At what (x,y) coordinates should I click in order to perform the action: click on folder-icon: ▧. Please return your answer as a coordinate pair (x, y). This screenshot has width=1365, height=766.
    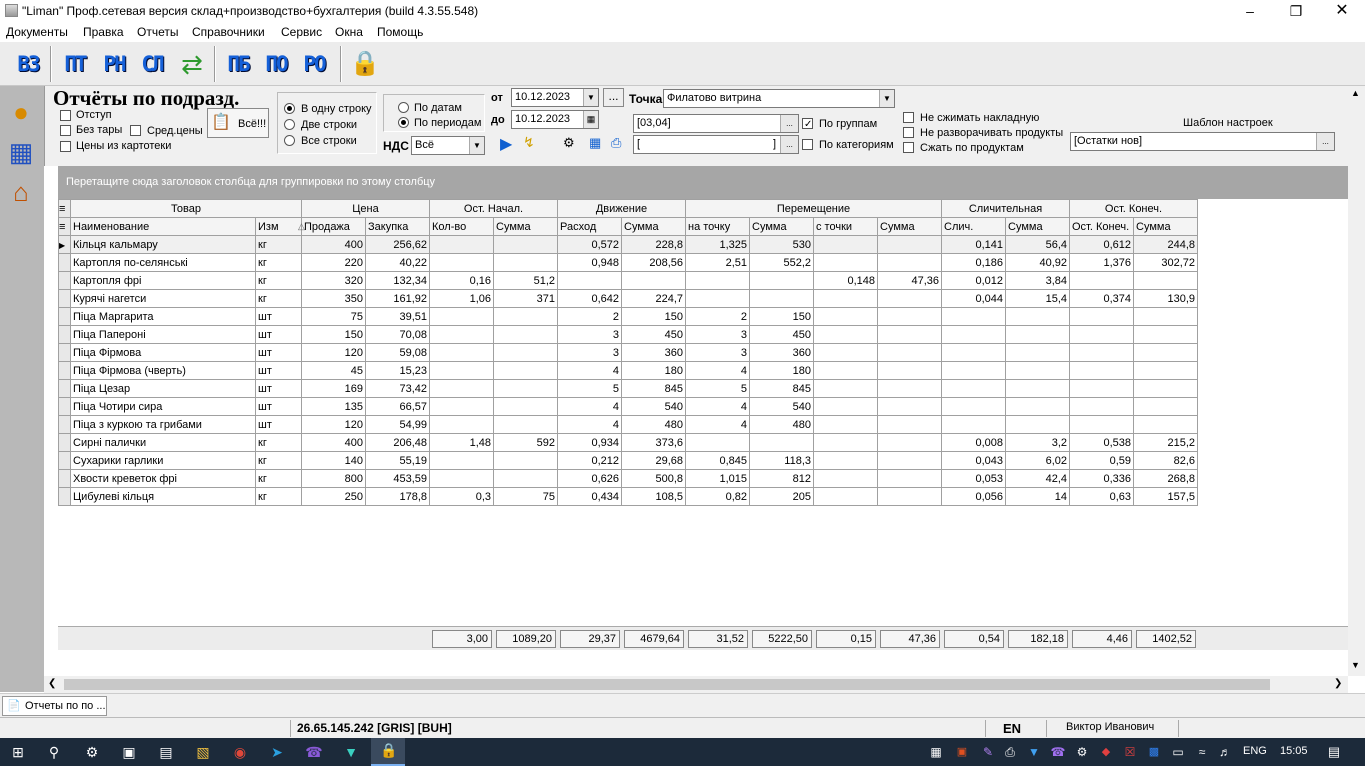
    Looking at the image, I should click on (203, 752).